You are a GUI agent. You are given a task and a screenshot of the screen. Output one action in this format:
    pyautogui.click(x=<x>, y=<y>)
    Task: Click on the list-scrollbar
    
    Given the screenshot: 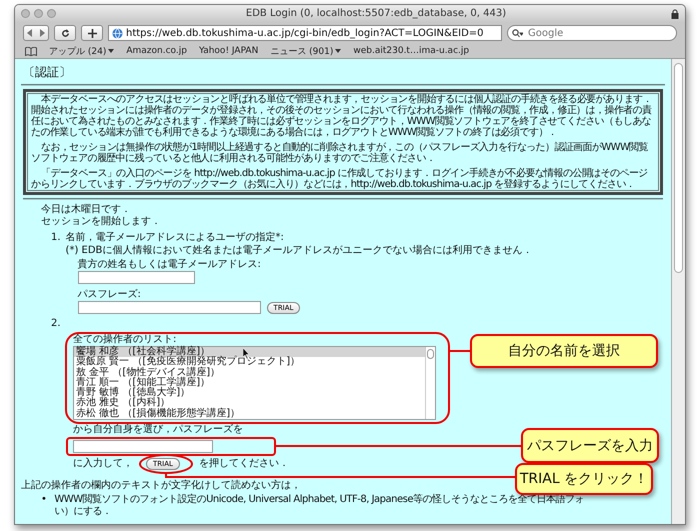 What is the action you would take?
    pyautogui.click(x=430, y=383)
    